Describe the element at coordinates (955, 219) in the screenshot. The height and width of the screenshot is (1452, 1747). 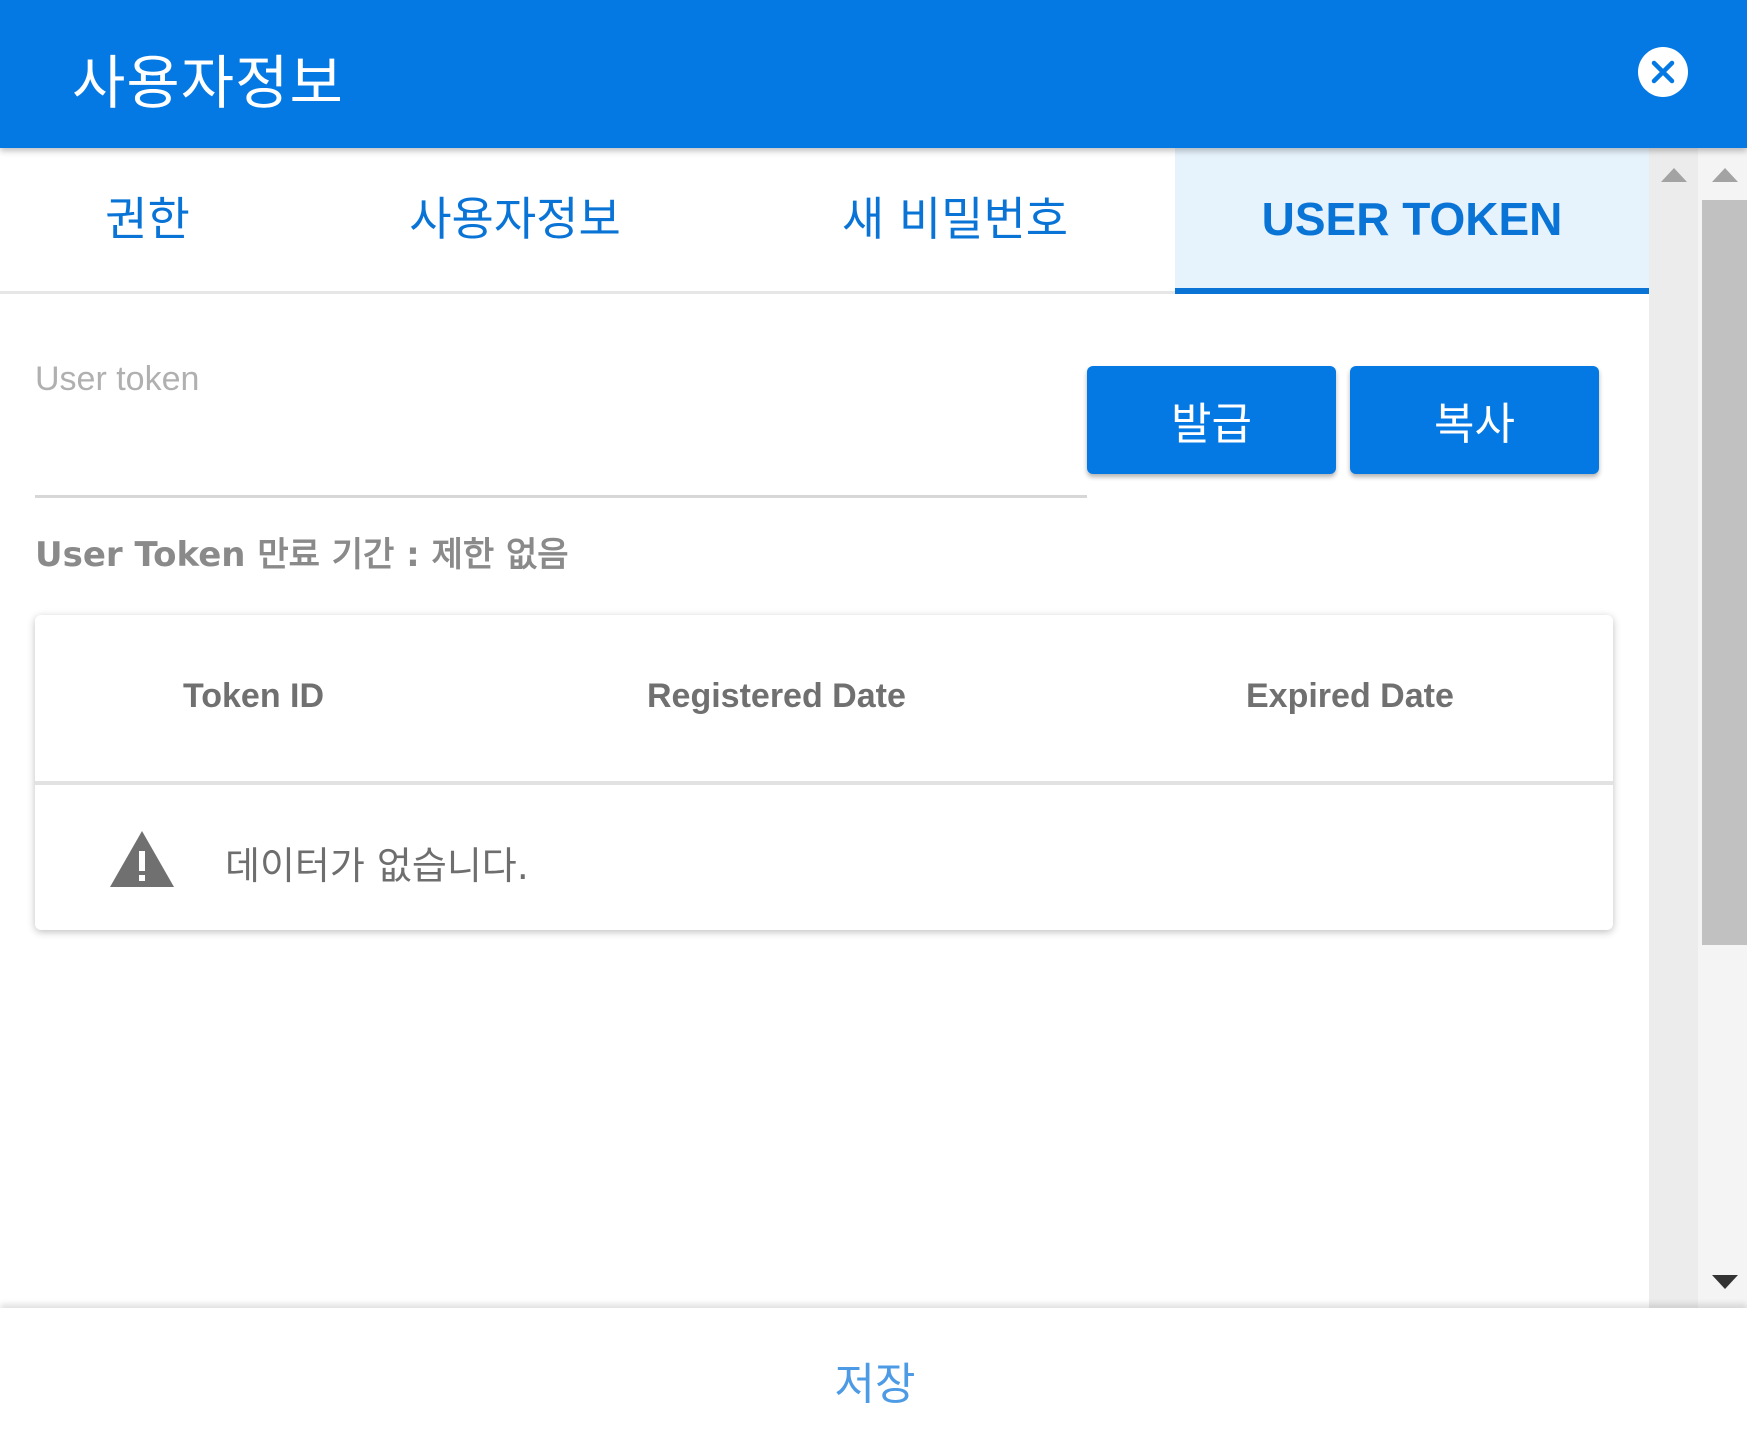
I see `tab-new-password: 새 비밀번호` at that location.